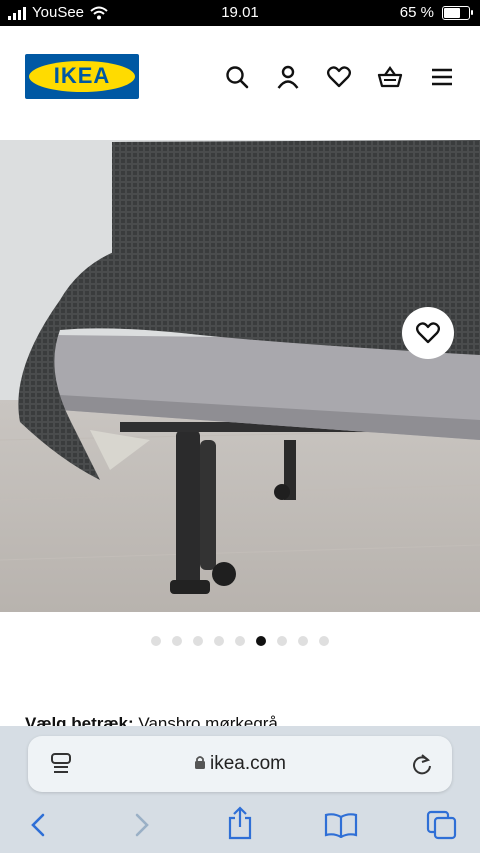 This screenshot has height=853, width=480. I want to click on search-icon, so click(237, 77).